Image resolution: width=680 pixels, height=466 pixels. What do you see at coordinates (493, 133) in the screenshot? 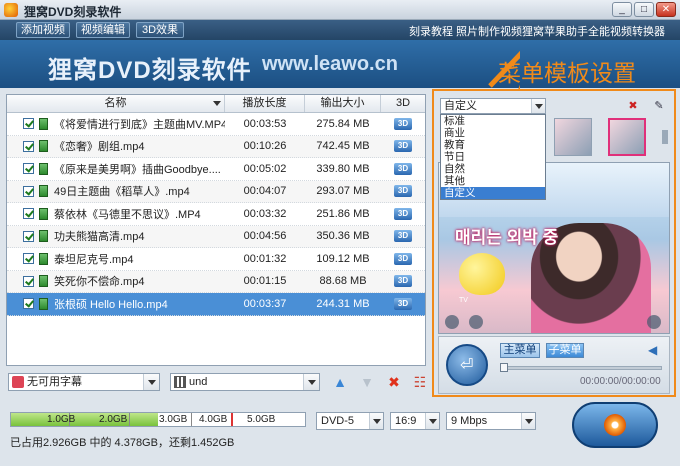
I see `template-option: 商业` at bounding box center [493, 133].